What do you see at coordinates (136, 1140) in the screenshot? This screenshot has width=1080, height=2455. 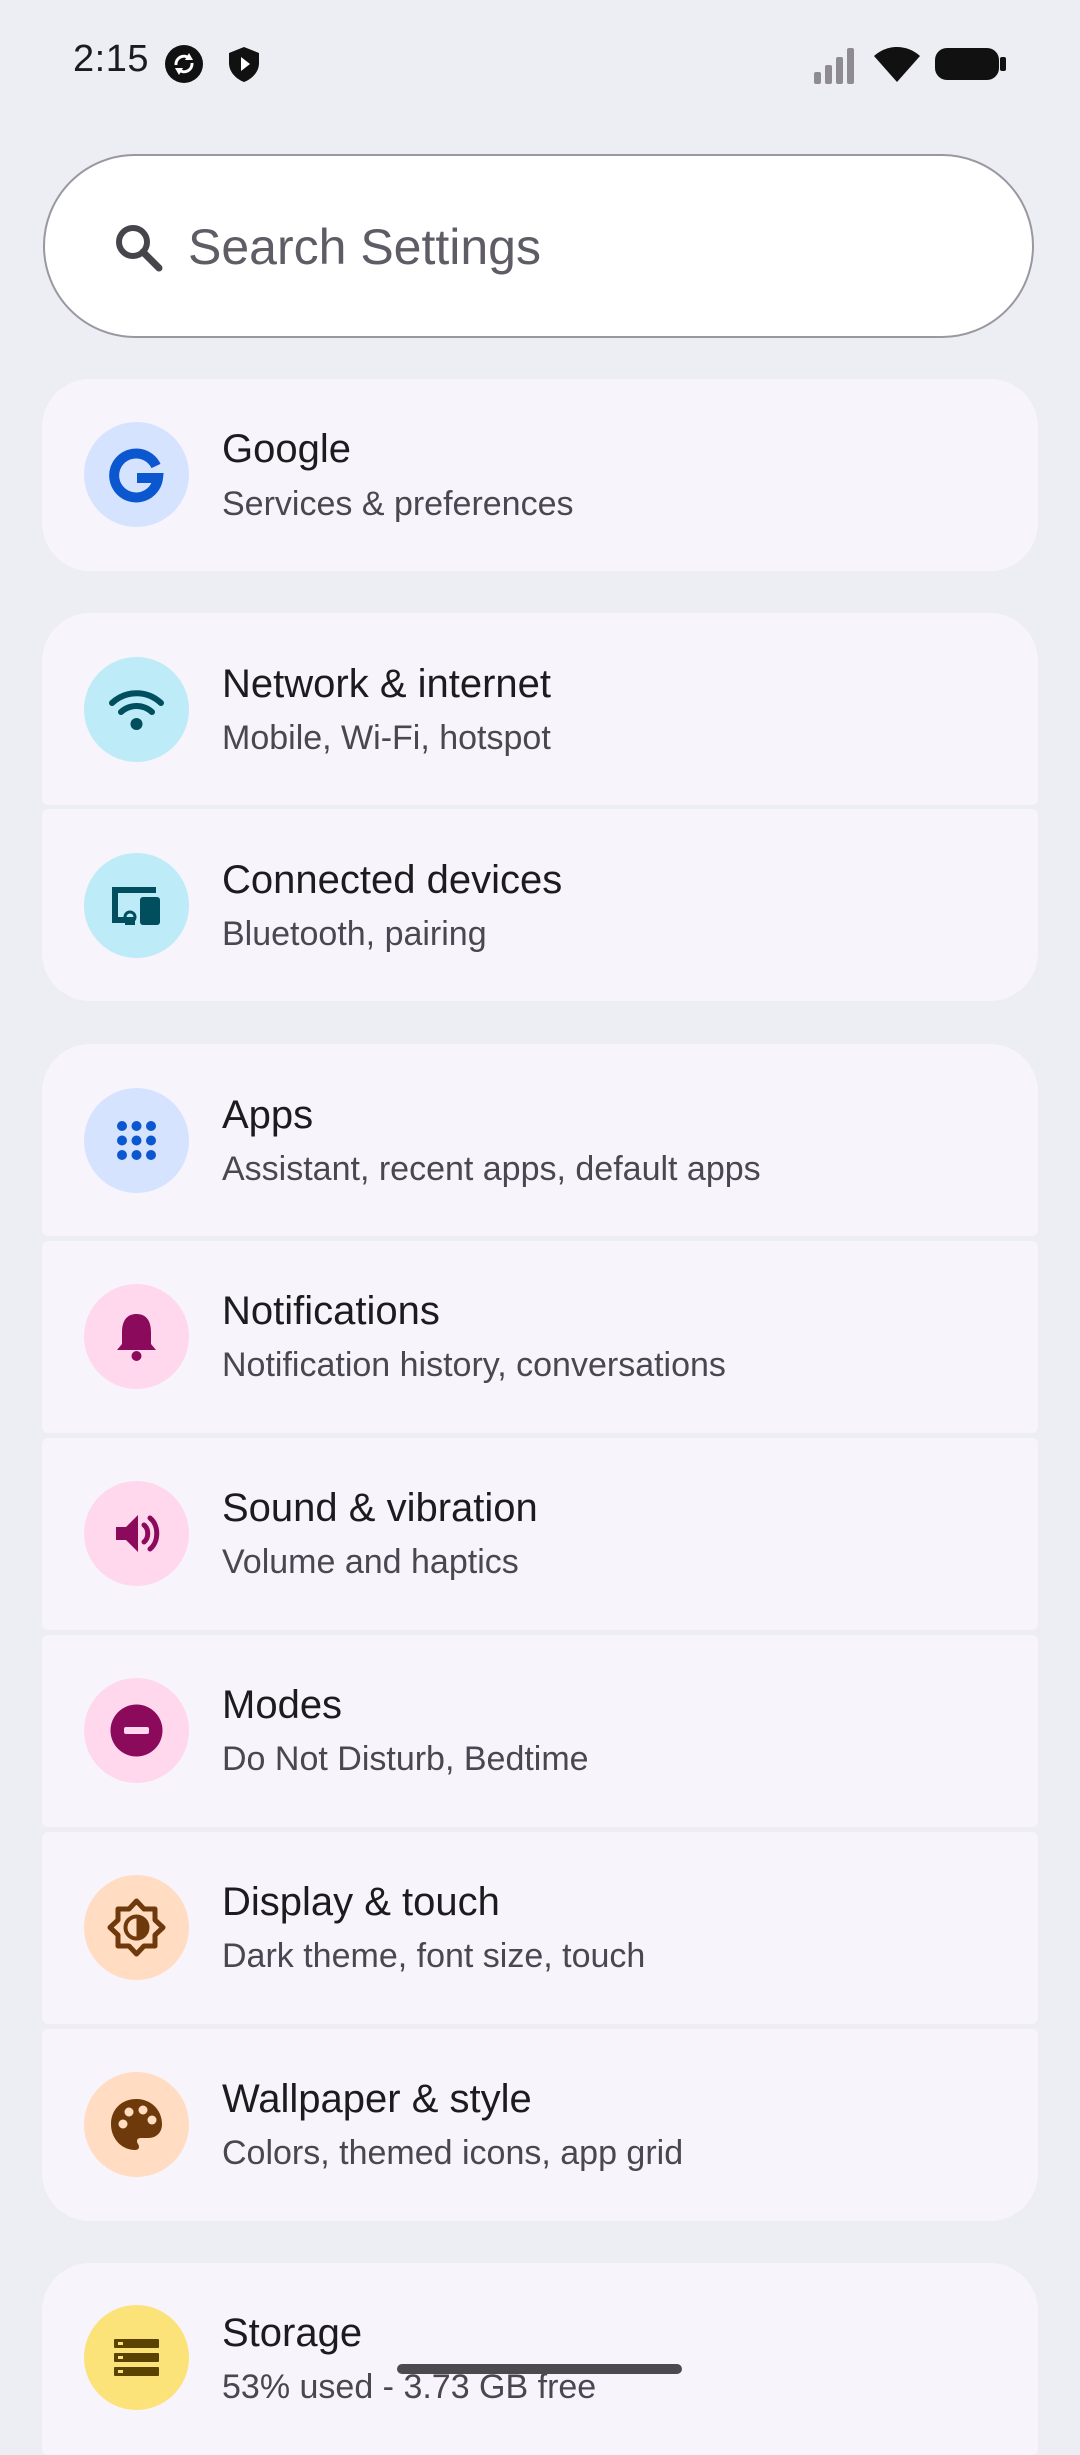 I see `apps-grid-icon` at bounding box center [136, 1140].